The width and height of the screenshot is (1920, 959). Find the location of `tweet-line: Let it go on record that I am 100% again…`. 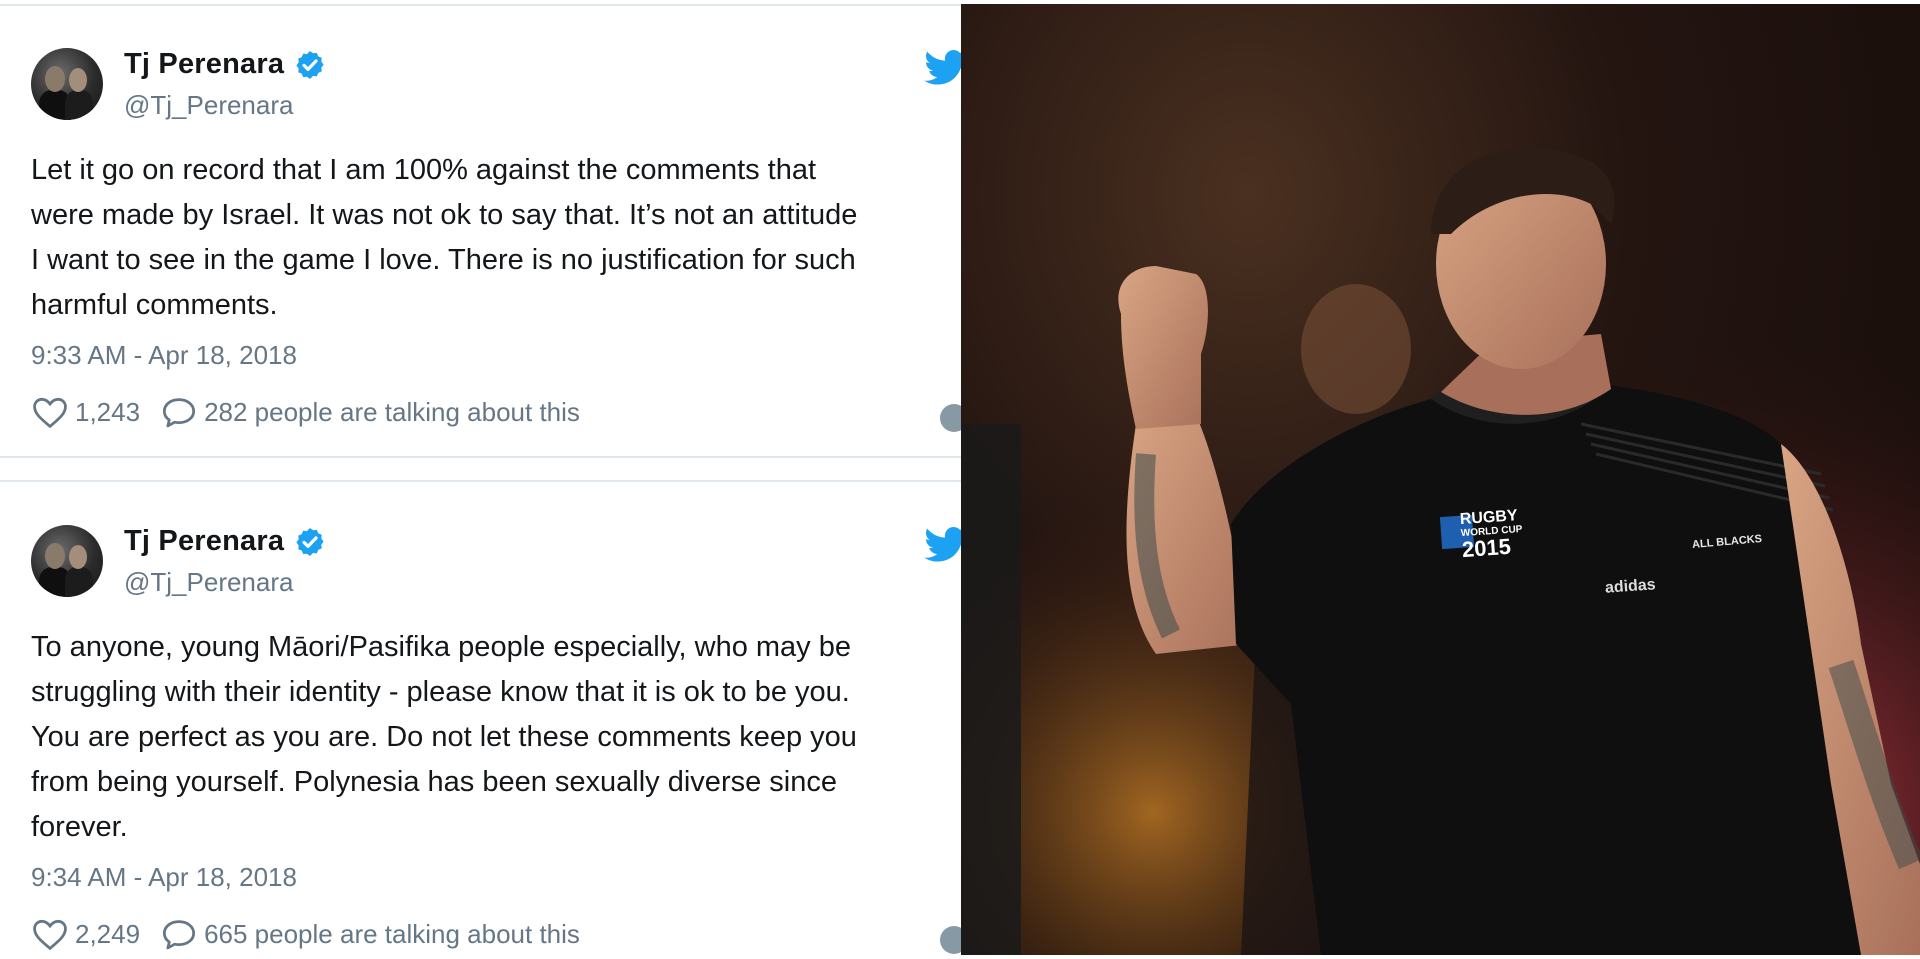

tweet-line: Let it go on record that I am 100% again… is located at coordinates (424, 170).